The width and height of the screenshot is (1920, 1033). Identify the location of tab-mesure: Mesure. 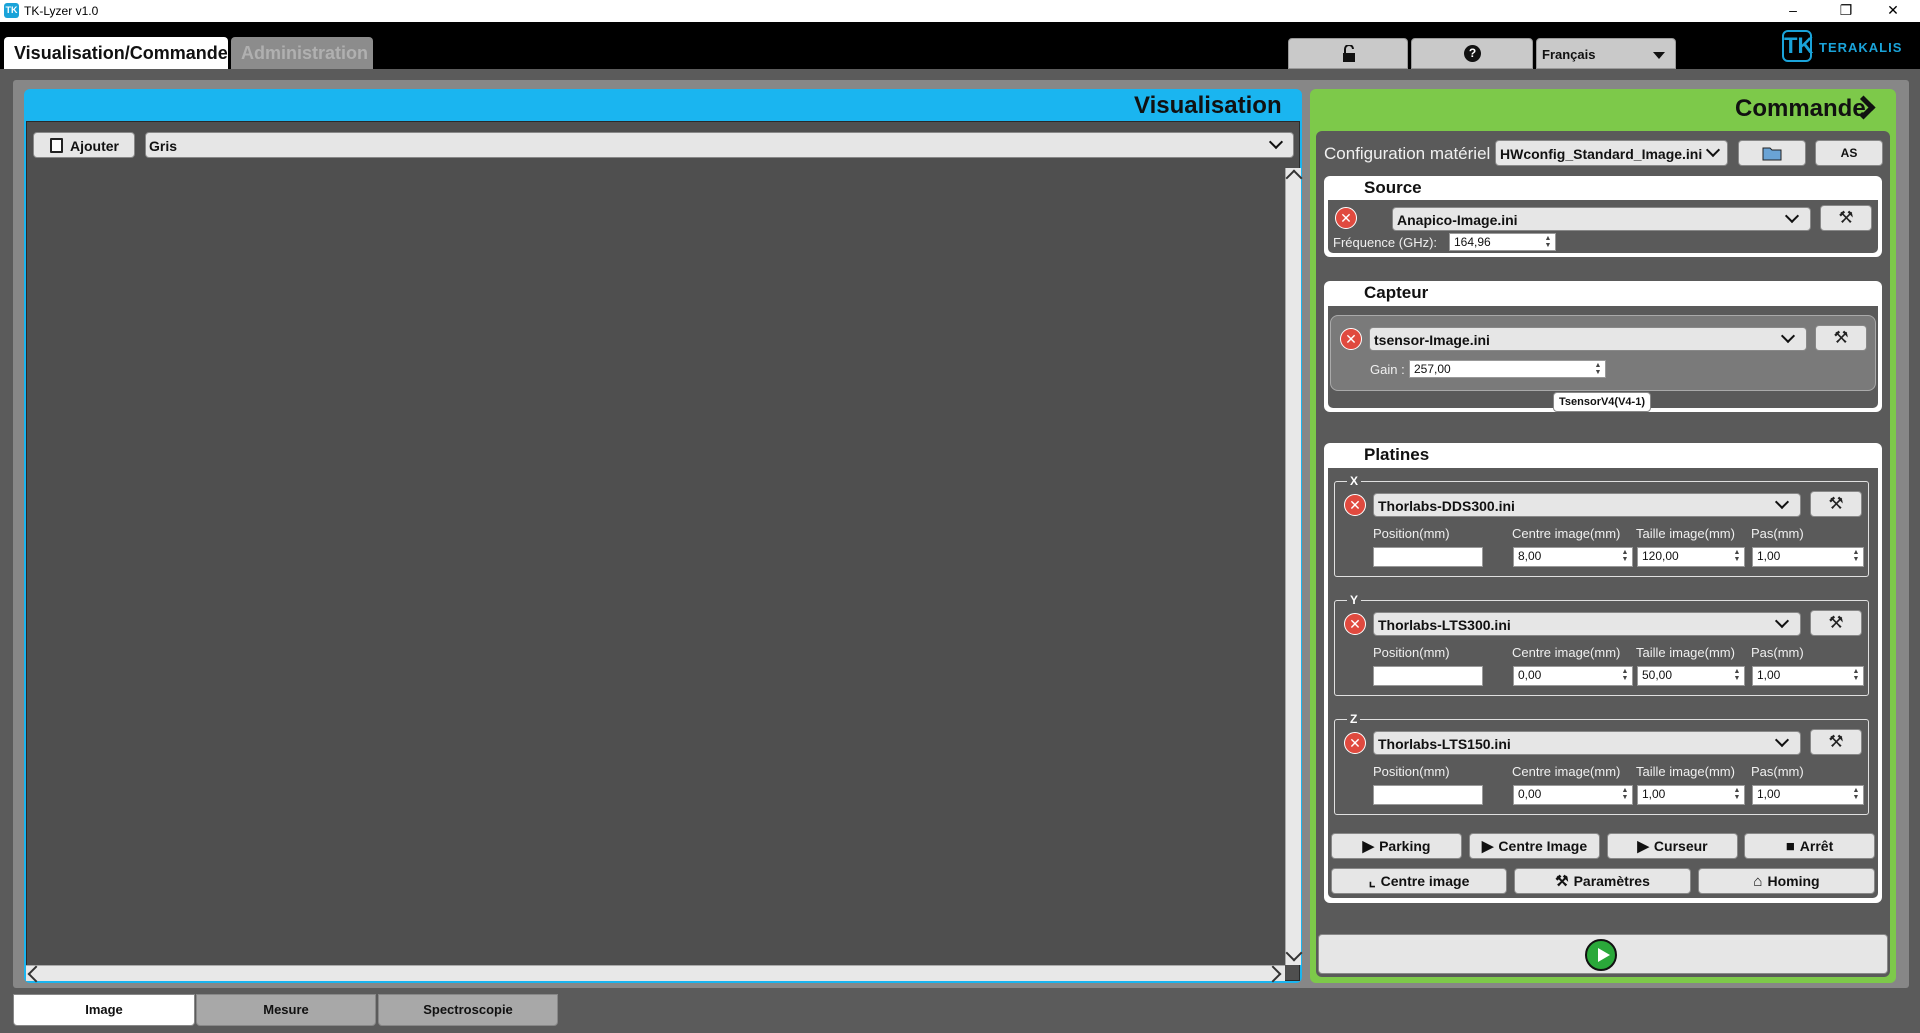
(286, 1010).